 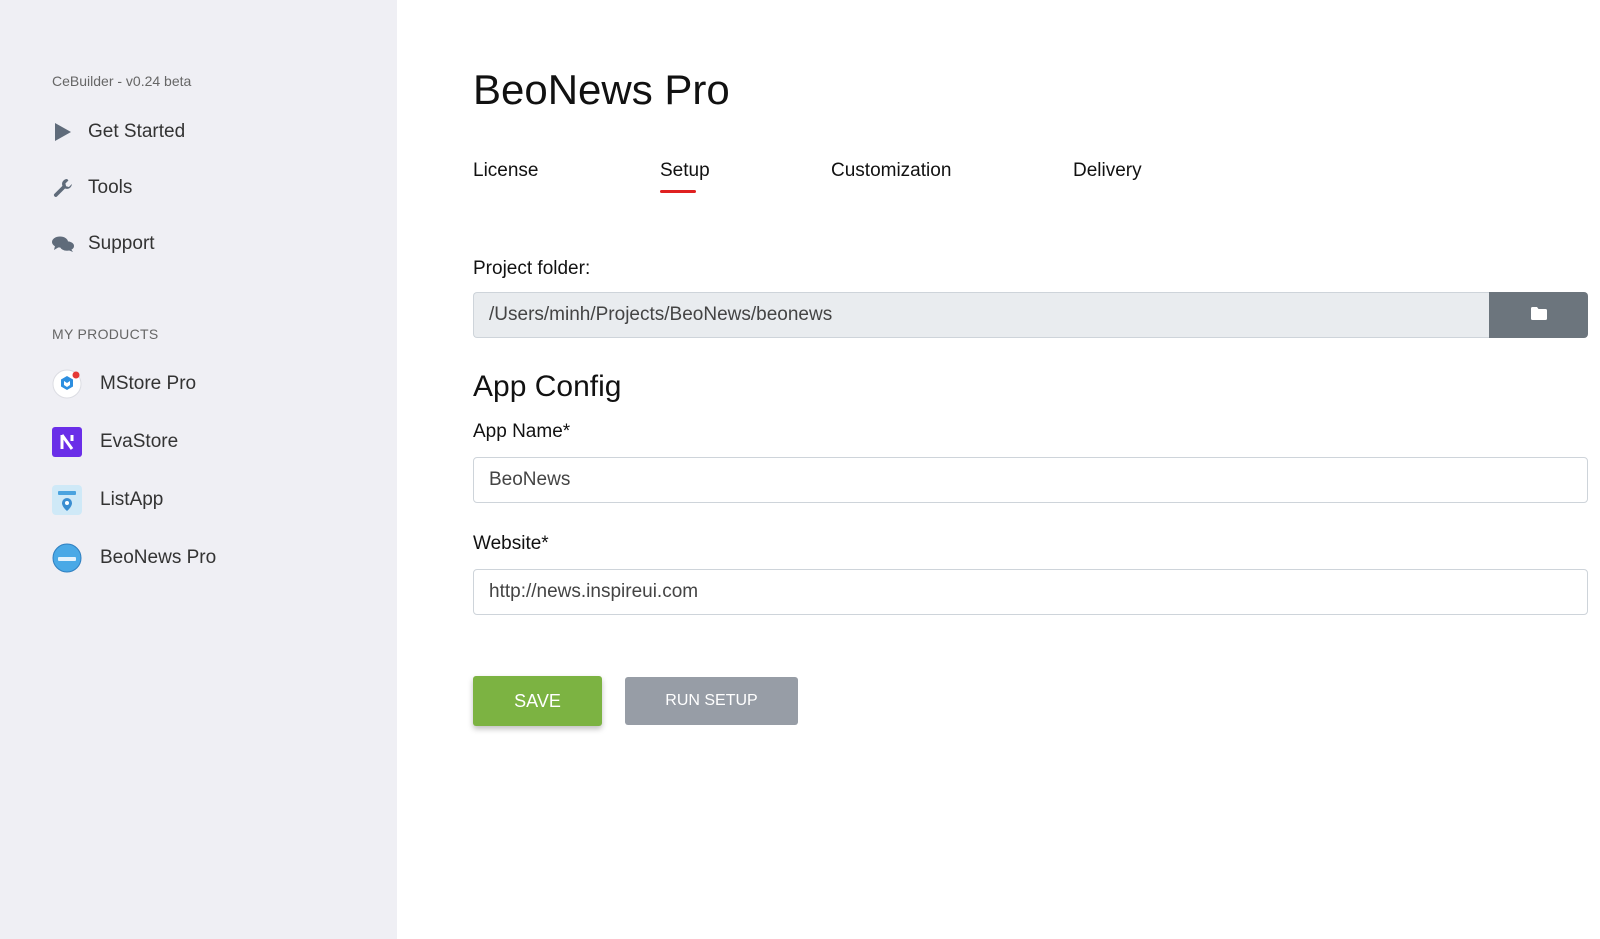 I want to click on app-name-input, so click(x=1030, y=480).